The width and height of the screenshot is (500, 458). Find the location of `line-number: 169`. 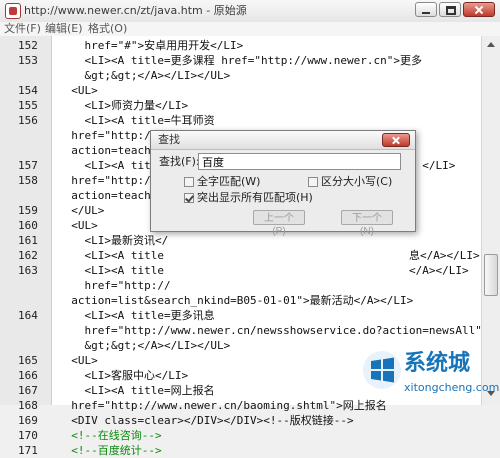

line-number: 169 is located at coordinates (28, 420).